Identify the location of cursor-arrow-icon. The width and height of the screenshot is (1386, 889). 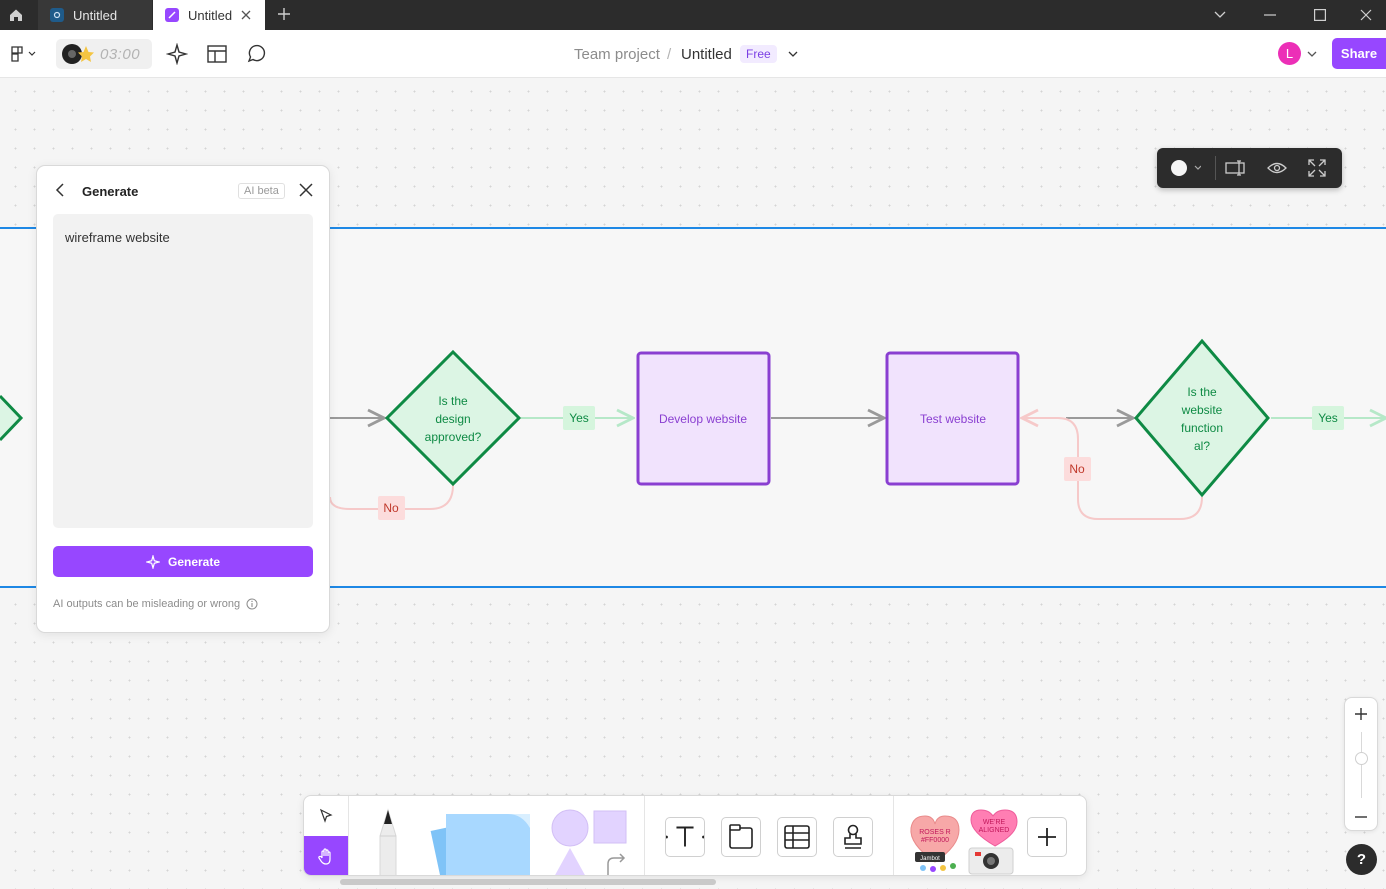
(326, 815).